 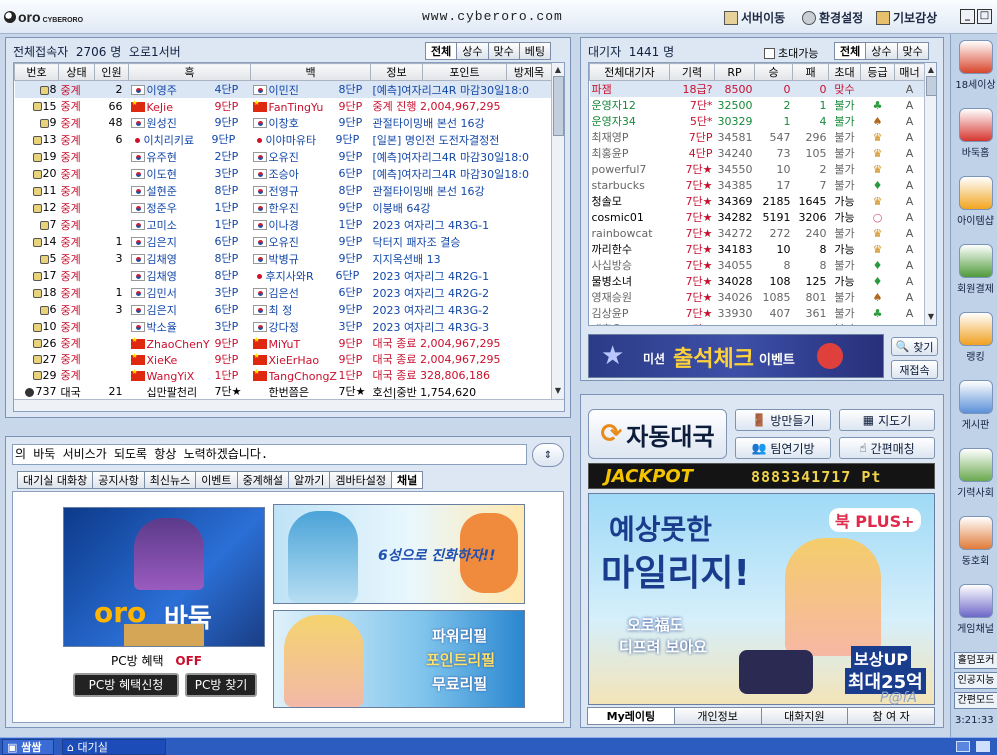 I want to click on settings-button: 환경설정, so click(x=832, y=17).